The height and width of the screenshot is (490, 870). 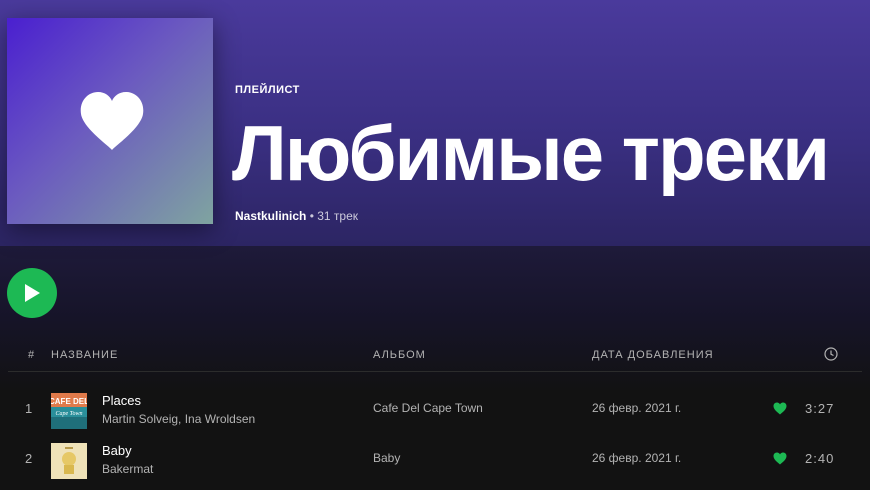 I want to click on album-art: CAFE DEL Cape Town, so click(x=69, y=411).